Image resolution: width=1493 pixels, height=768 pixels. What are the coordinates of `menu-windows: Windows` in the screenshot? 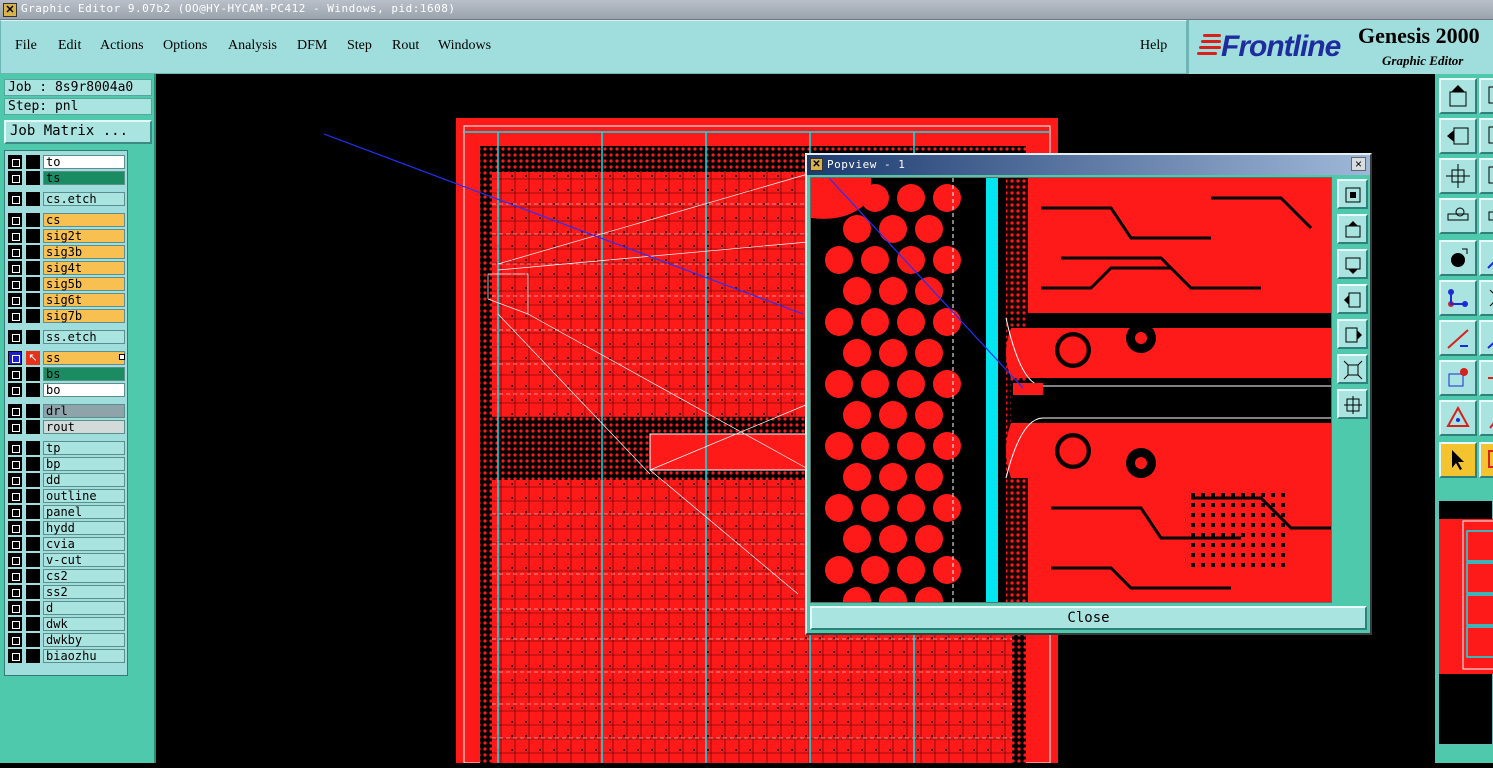 It's located at (464, 46).